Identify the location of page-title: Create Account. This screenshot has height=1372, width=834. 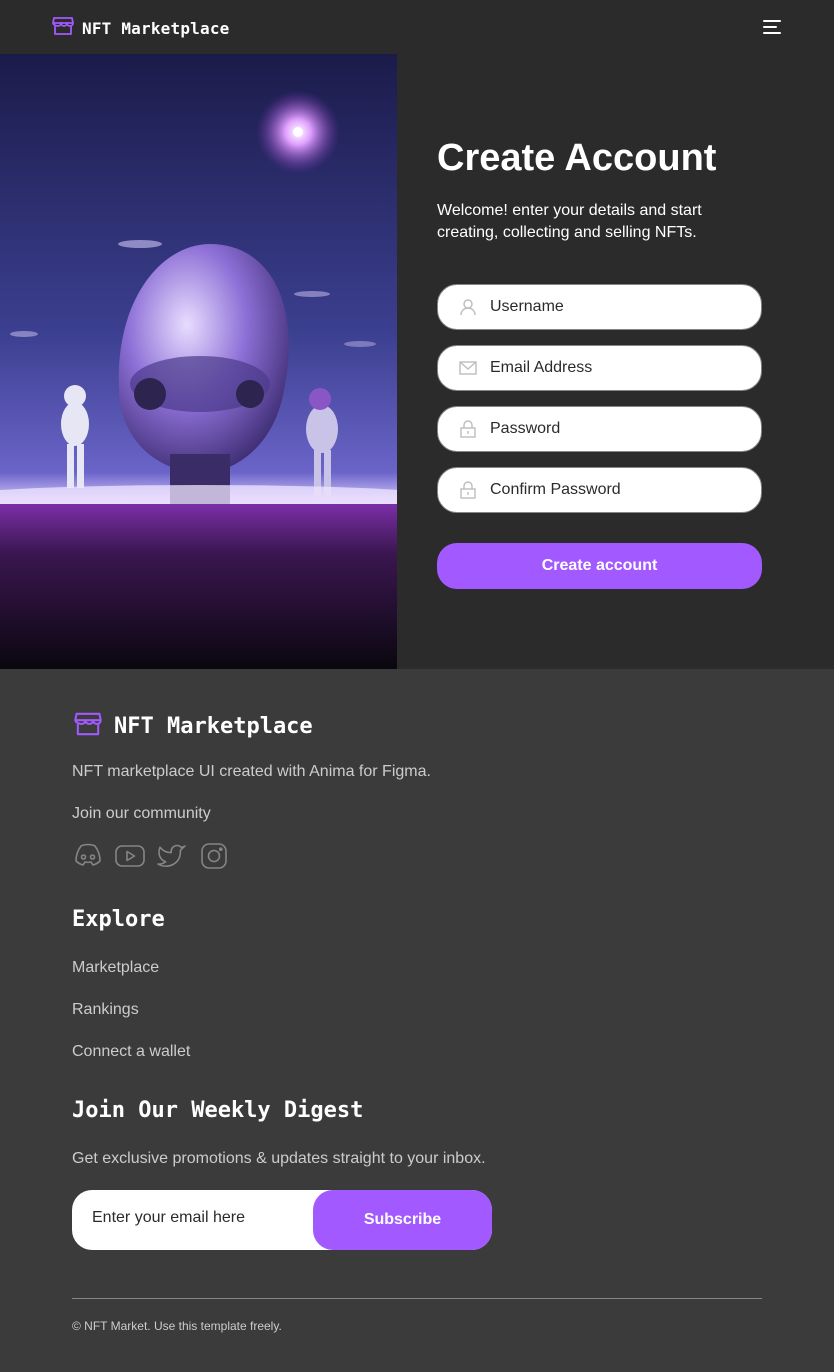
(577, 158).